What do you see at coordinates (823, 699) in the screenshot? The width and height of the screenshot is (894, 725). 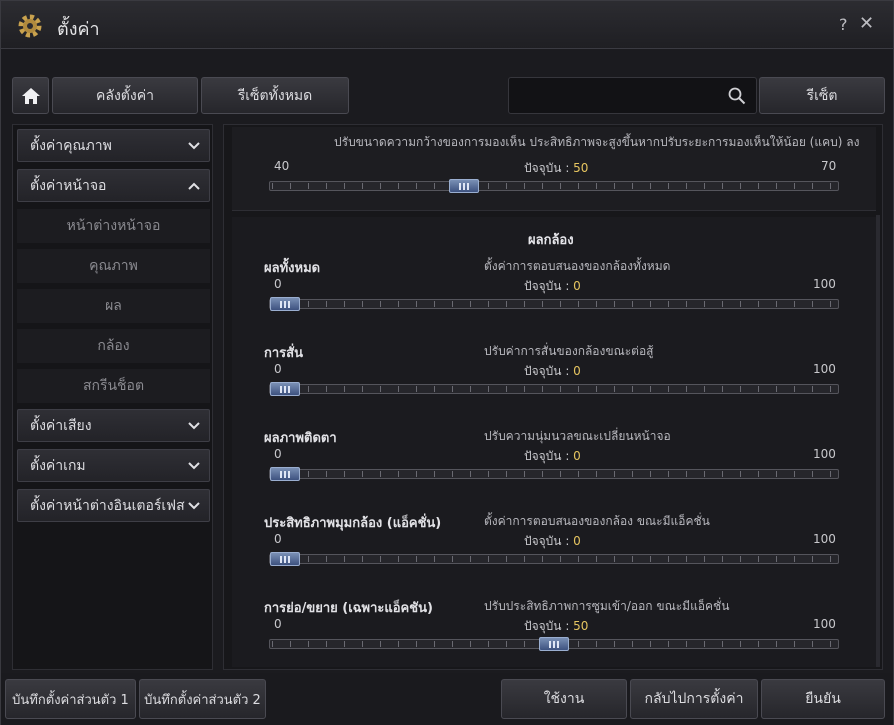 I see `confirm-button: ยืนยัน` at bounding box center [823, 699].